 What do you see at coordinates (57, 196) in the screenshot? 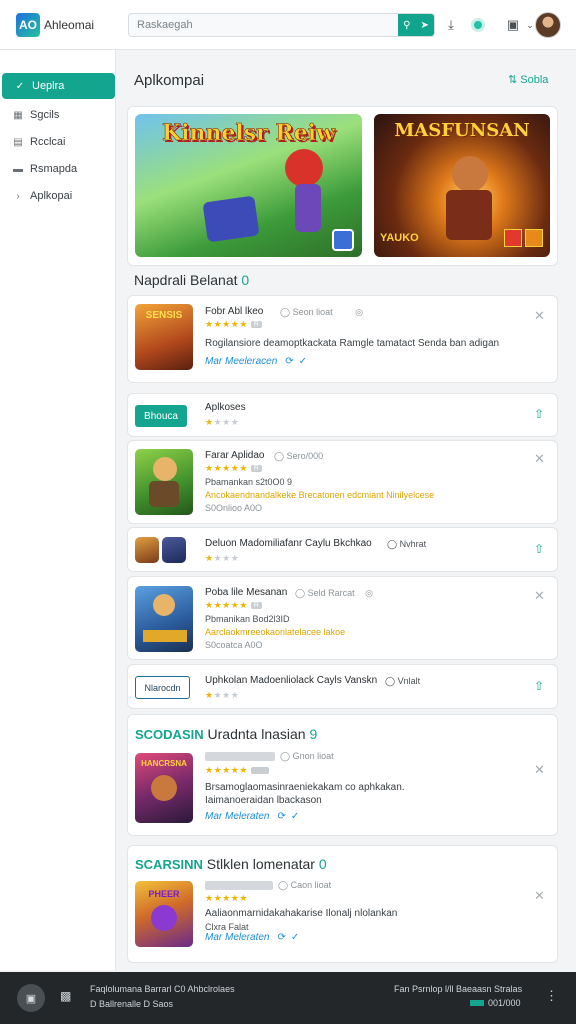
I see `sidebar-item-aplkopai: › Aplkopai` at bounding box center [57, 196].